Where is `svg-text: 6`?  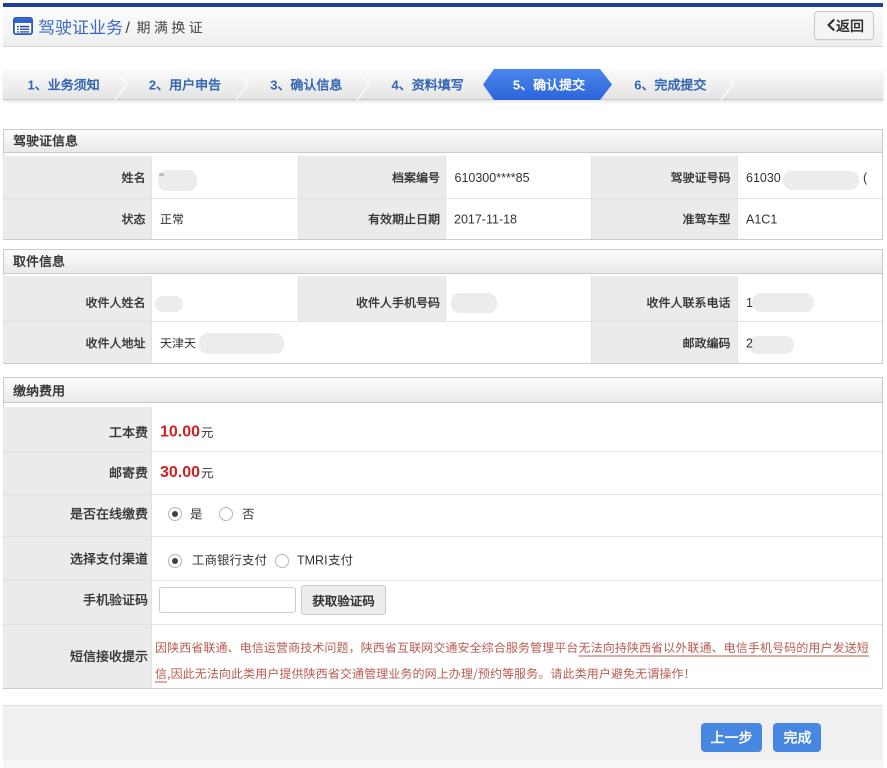 svg-text: 6 is located at coordinates (637, 85).